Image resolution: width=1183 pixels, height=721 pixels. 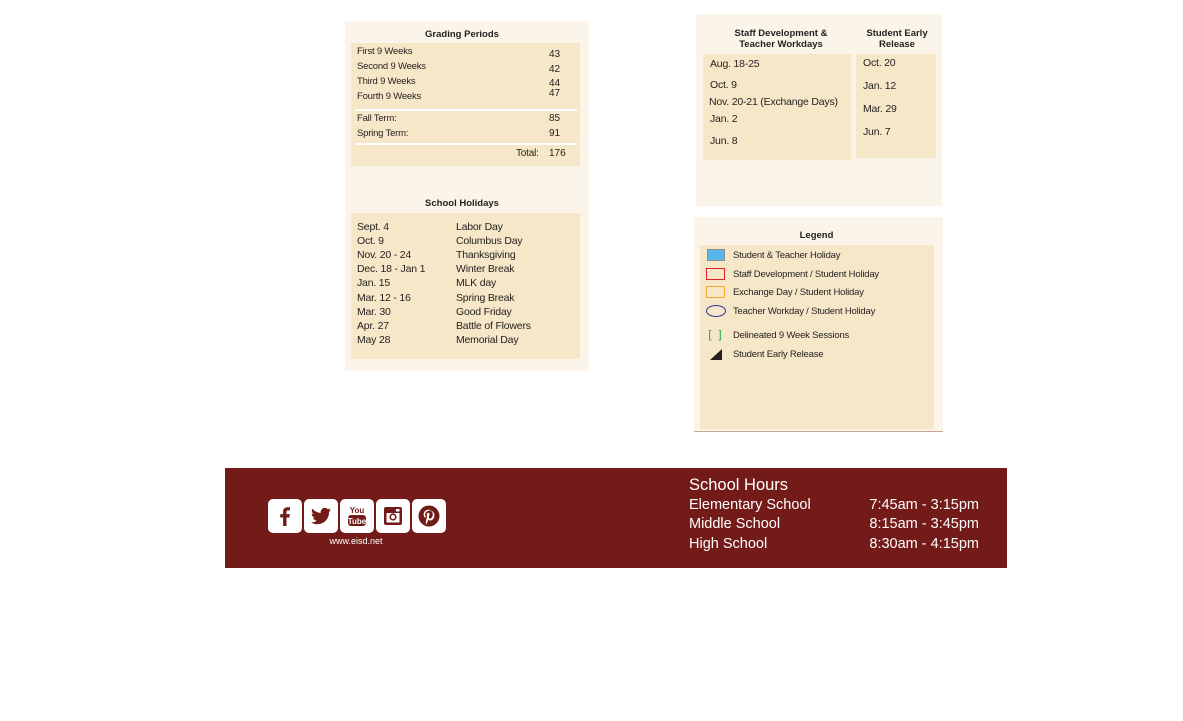 I want to click on youtube-text-bottom: Tube, so click(x=357, y=521).